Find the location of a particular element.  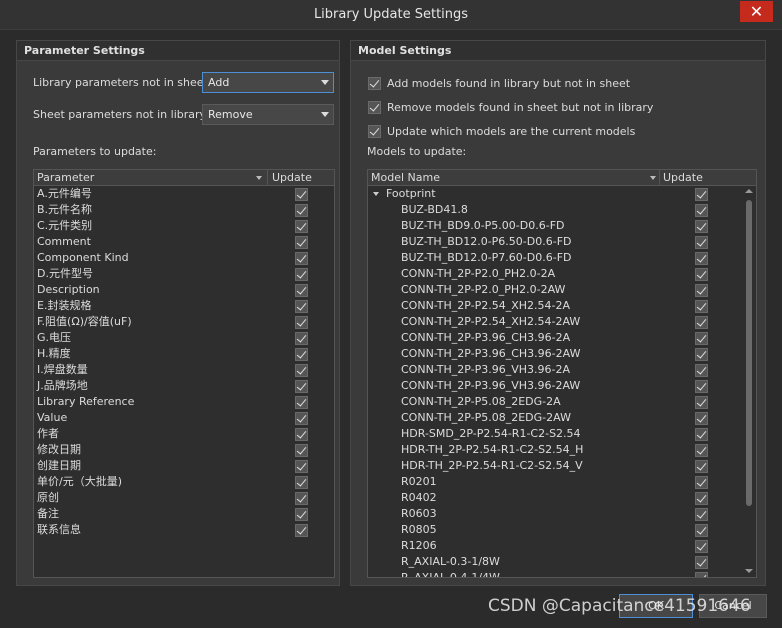

table-row: C.元件类别 is located at coordinates (184, 226).